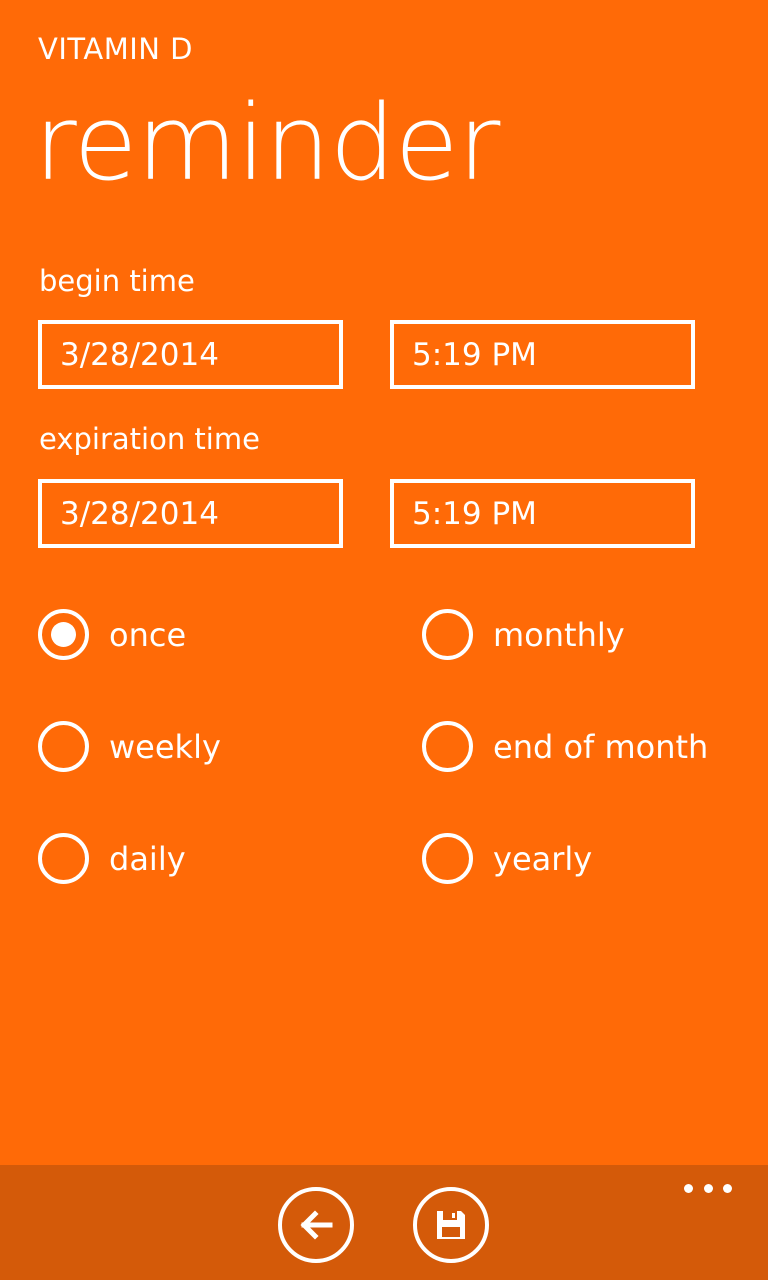 The image size is (768, 1280). What do you see at coordinates (559, 634) in the screenshot?
I see `radio-label-monthly: monthly` at bounding box center [559, 634].